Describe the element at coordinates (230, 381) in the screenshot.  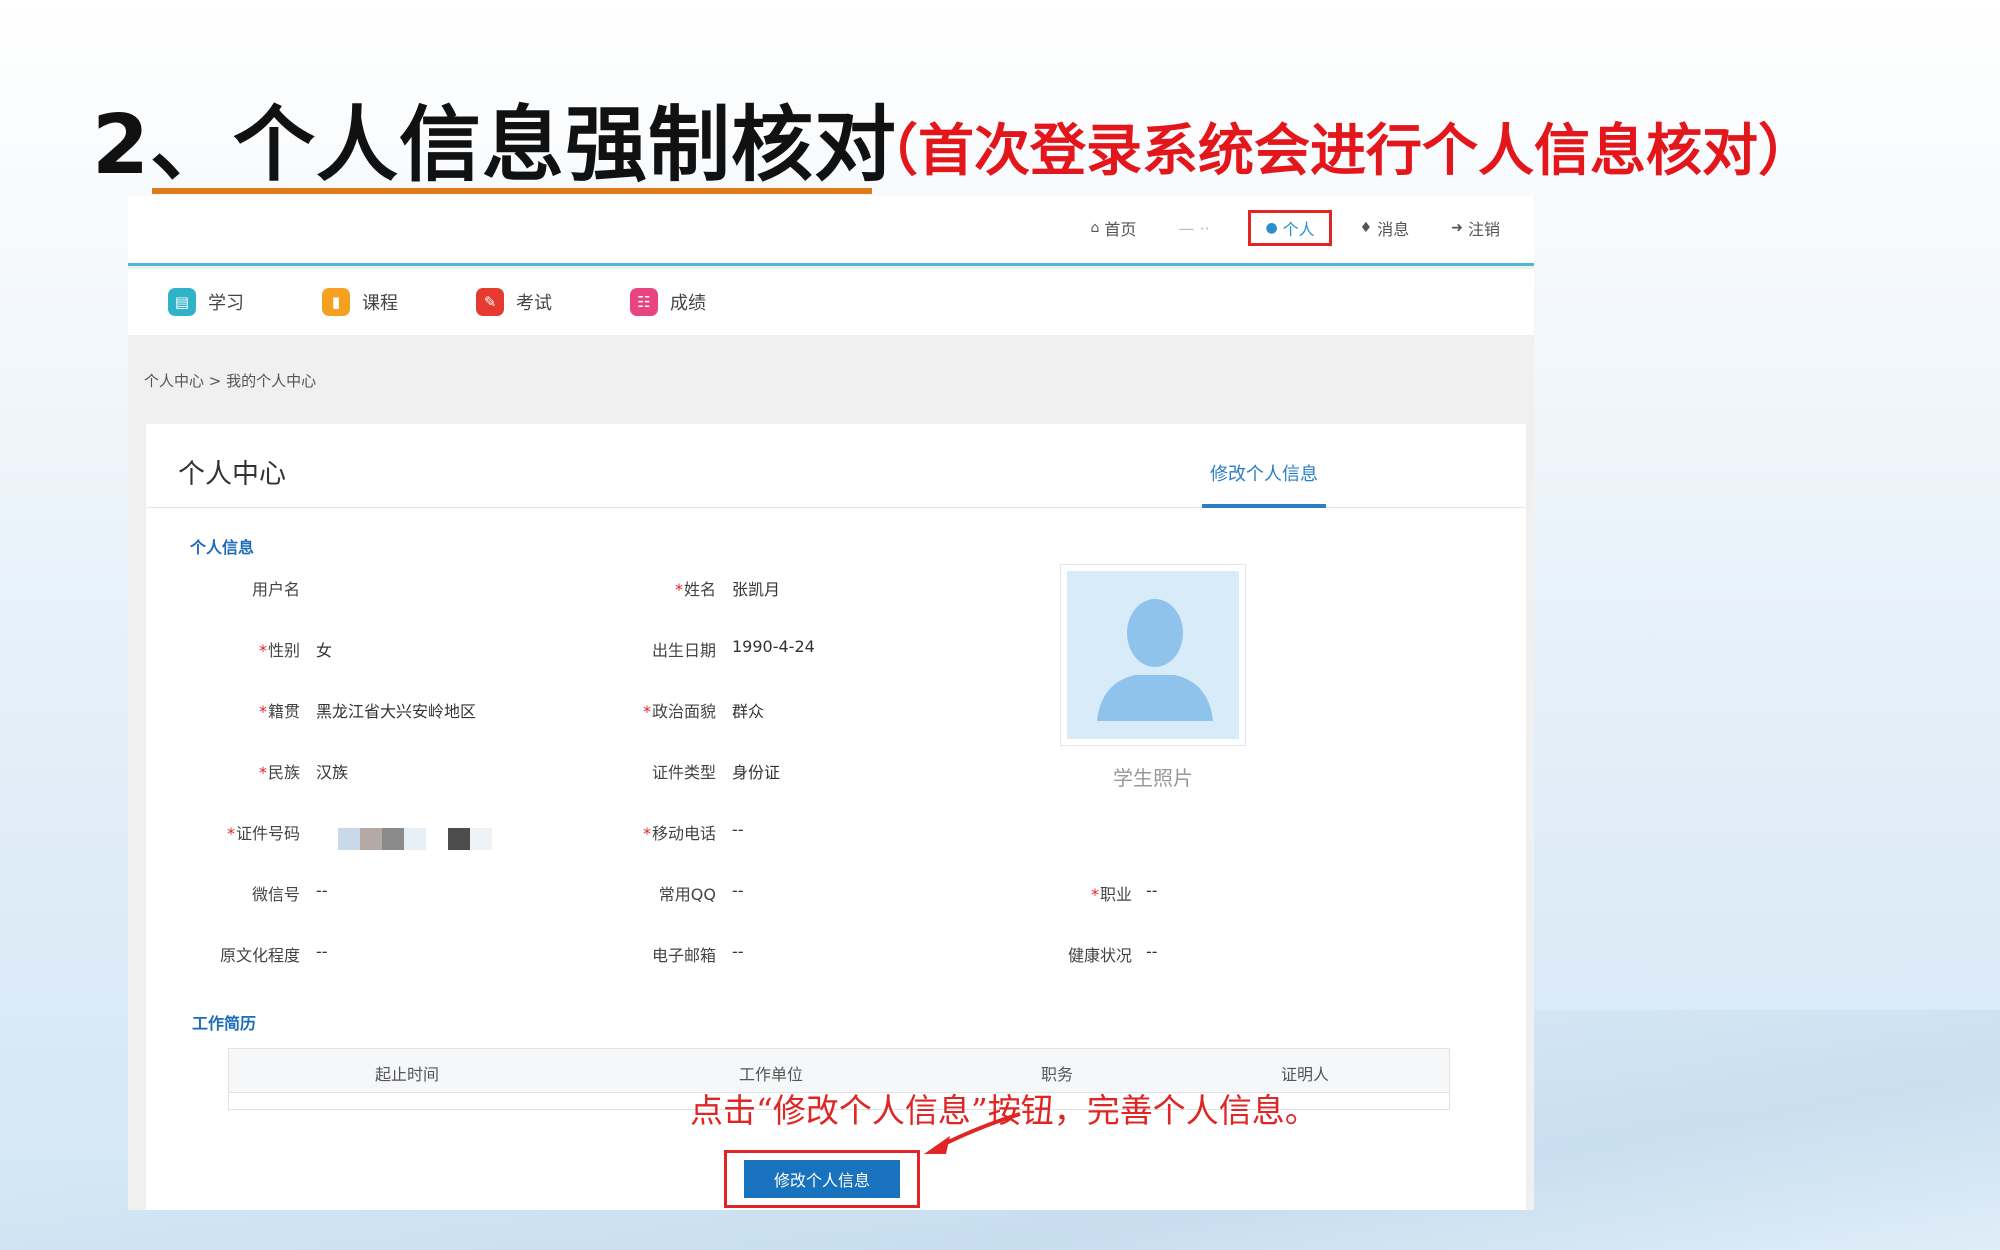
I see `breadcrumb: 个人中心 > 我的个人中心` at that location.